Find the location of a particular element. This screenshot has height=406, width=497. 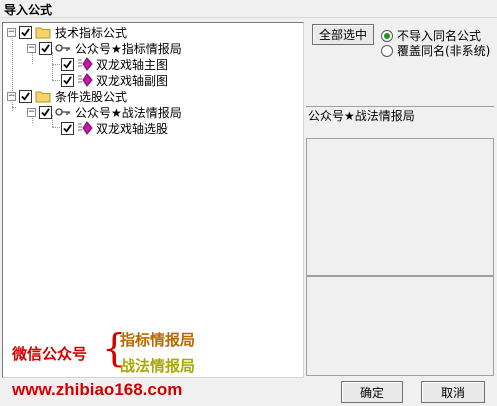

group1-child-checkbox is located at coordinates (45, 48).